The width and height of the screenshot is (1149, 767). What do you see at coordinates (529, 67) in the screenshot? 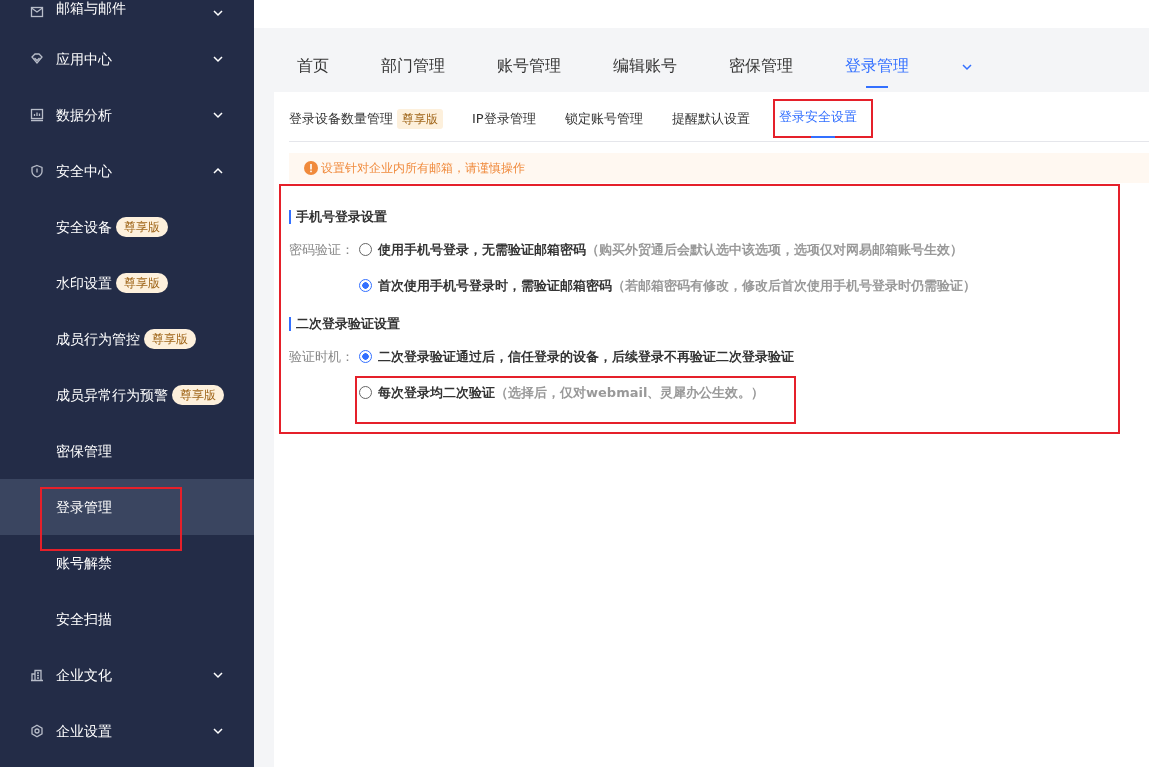
I see `nav-tab: 账号管理` at bounding box center [529, 67].